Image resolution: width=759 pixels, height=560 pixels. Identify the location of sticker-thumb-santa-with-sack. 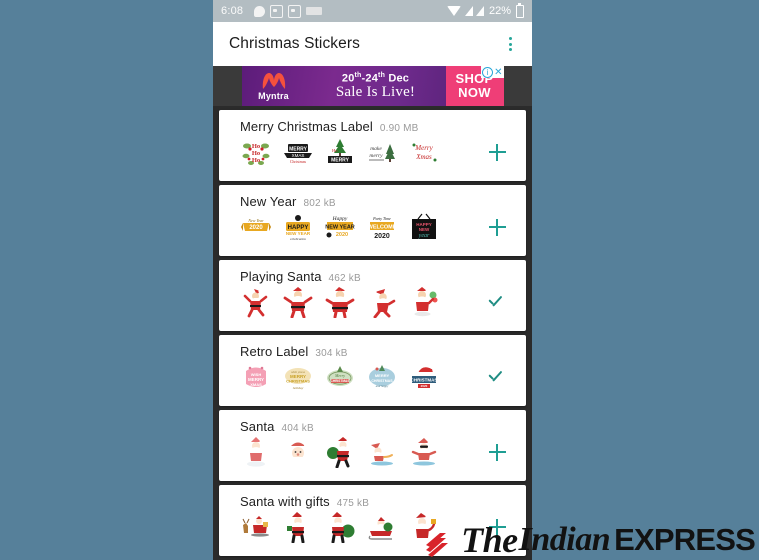
(340, 452).